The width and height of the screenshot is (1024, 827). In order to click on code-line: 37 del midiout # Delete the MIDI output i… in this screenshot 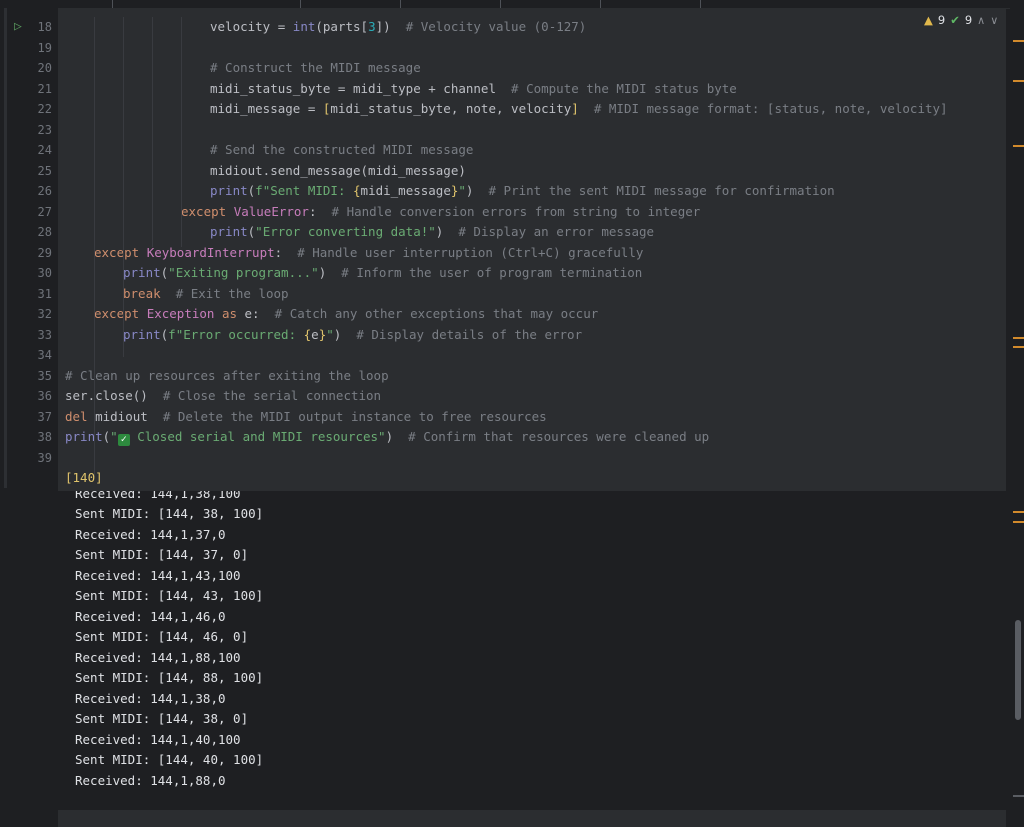, I will do `click(505, 417)`.